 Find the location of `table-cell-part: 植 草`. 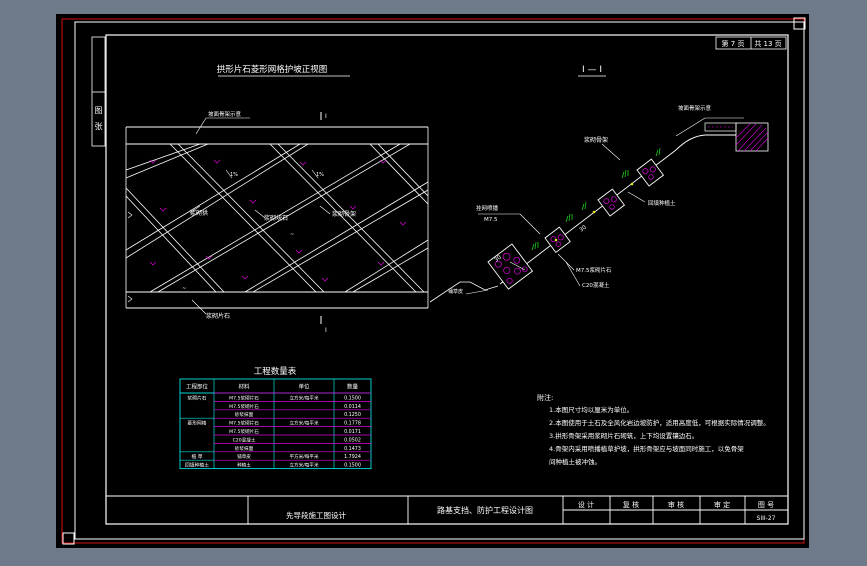

table-cell-part: 植 草 is located at coordinates (196, 456).